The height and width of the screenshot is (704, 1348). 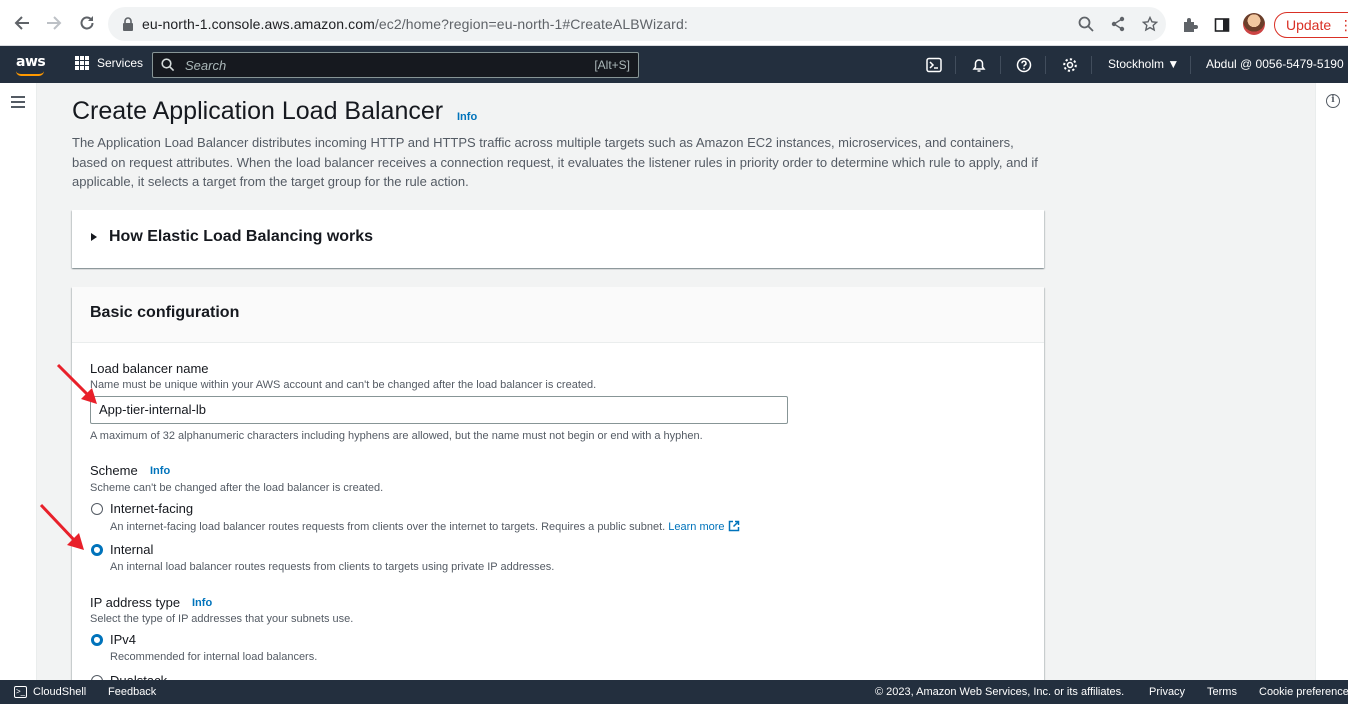 What do you see at coordinates (1277, 64) in the screenshot?
I see `account-menu: Abdul @ 0056-5479-5190 ▼` at bounding box center [1277, 64].